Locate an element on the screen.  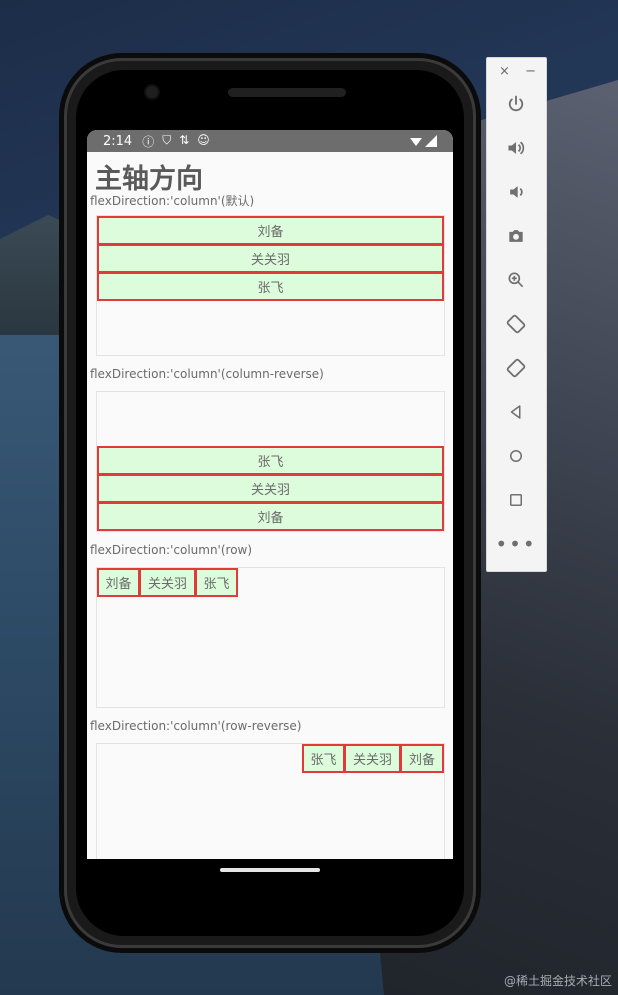
camera-icon is located at coordinates (516, 236).